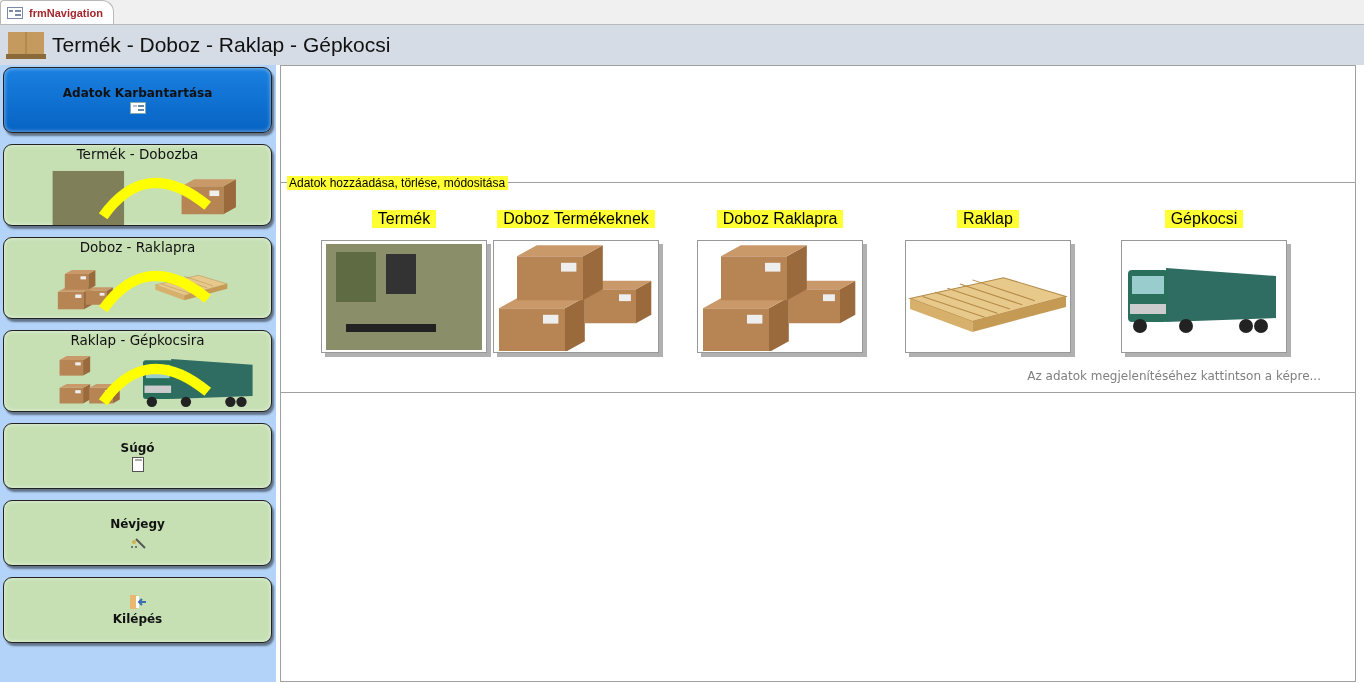 The height and width of the screenshot is (684, 1364). What do you see at coordinates (137, 602) in the screenshot?
I see `exit-door-icon` at bounding box center [137, 602].